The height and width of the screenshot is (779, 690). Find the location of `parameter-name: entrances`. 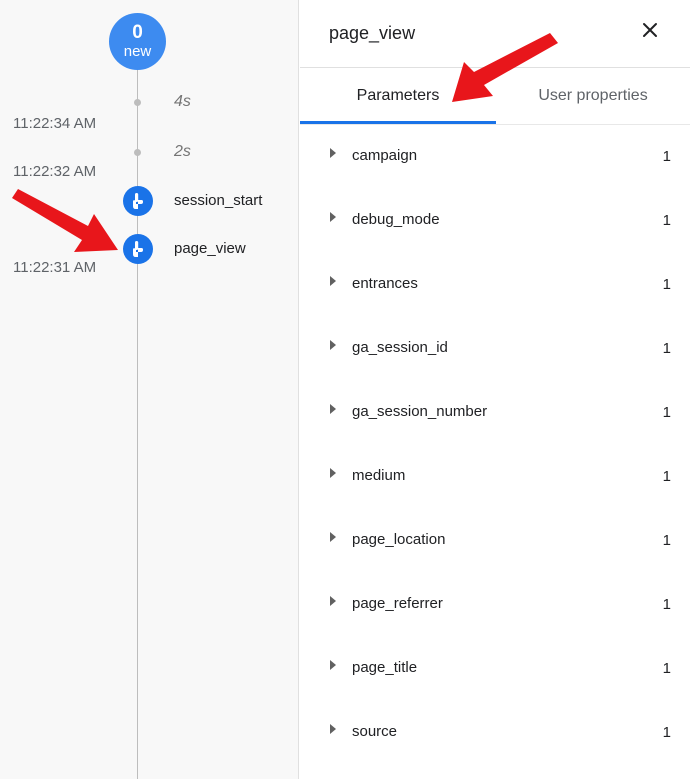

parameter-name: entrances is located at coordinates (385, 283).